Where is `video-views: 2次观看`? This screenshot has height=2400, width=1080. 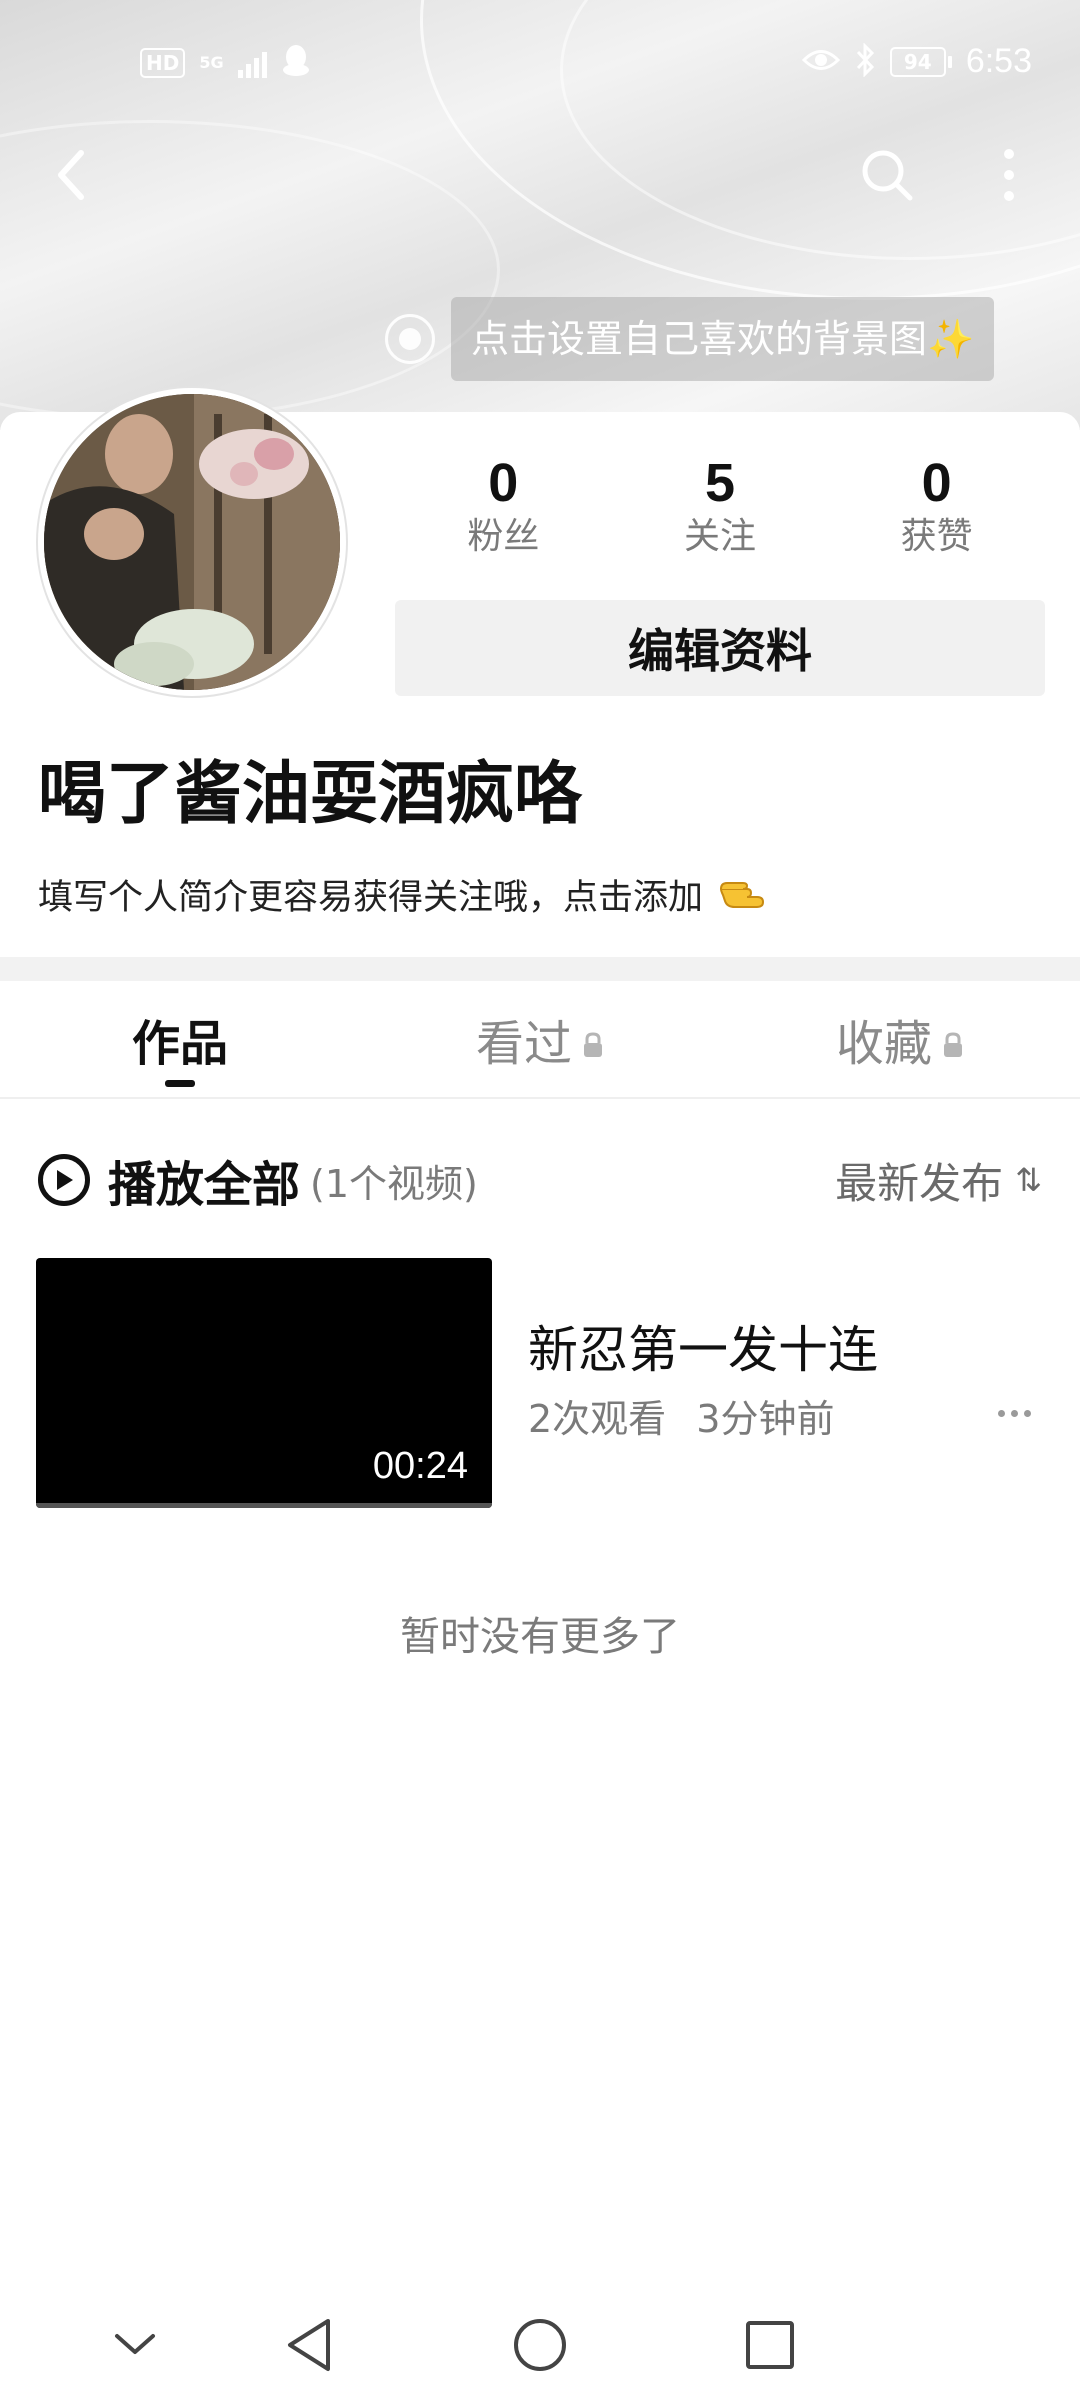
video-views: 2次观看 is located at coordinates (597, 1419).